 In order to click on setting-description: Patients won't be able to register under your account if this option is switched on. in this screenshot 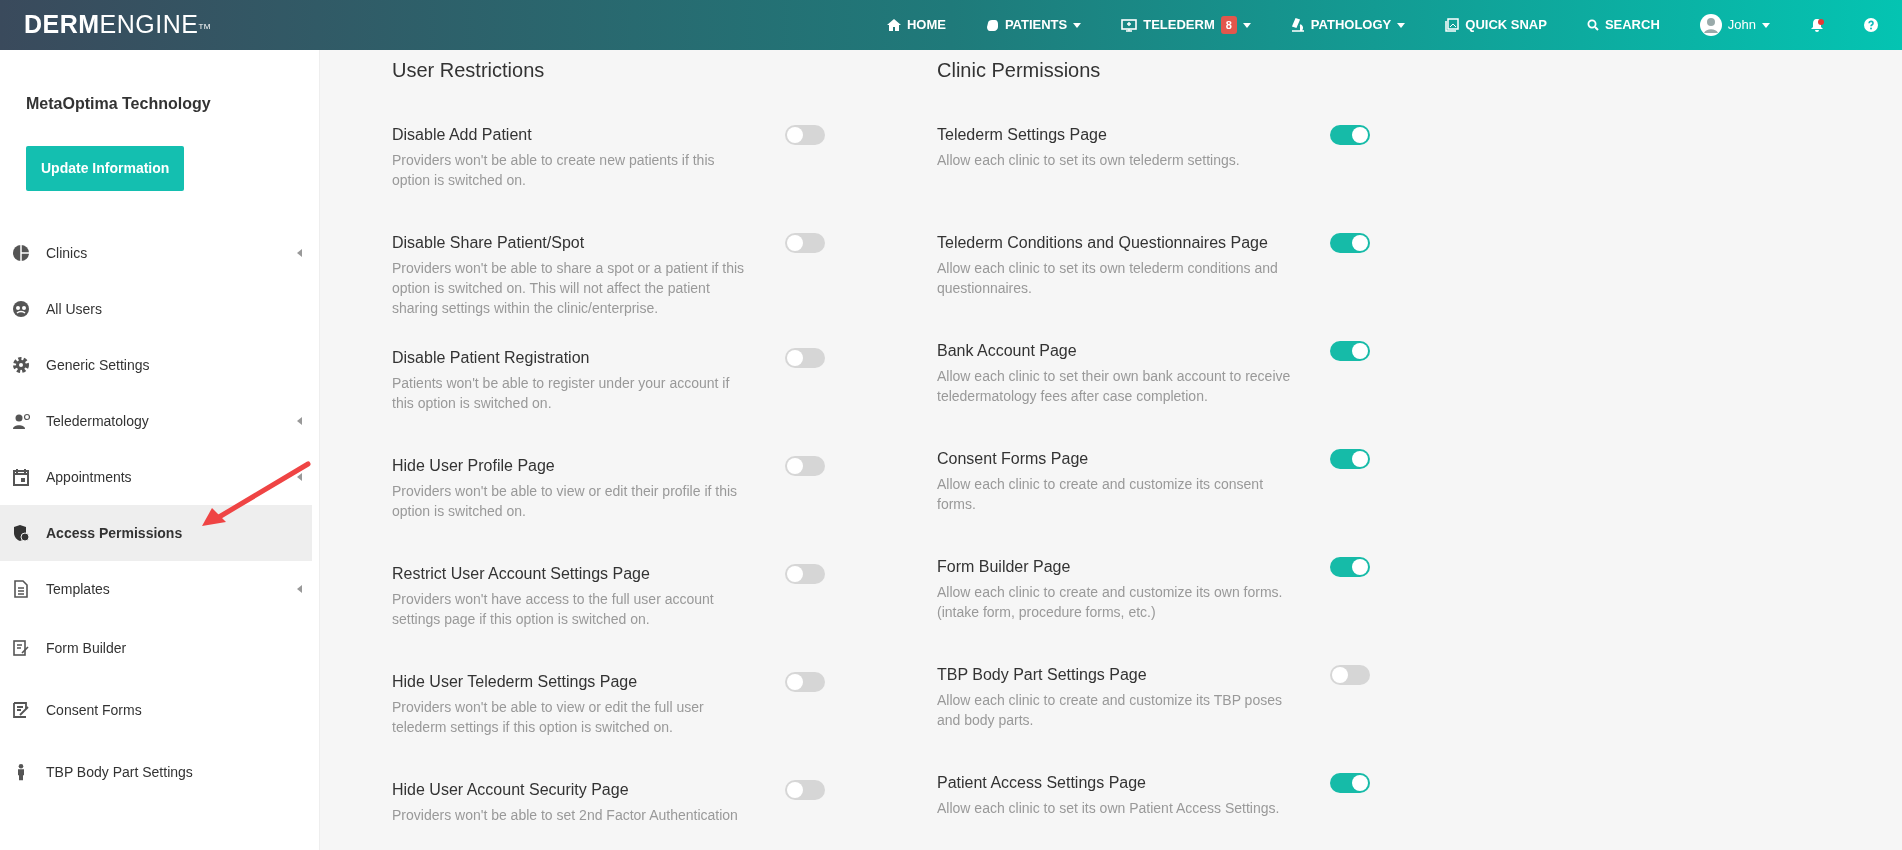, I will do `click(561, 393)`.